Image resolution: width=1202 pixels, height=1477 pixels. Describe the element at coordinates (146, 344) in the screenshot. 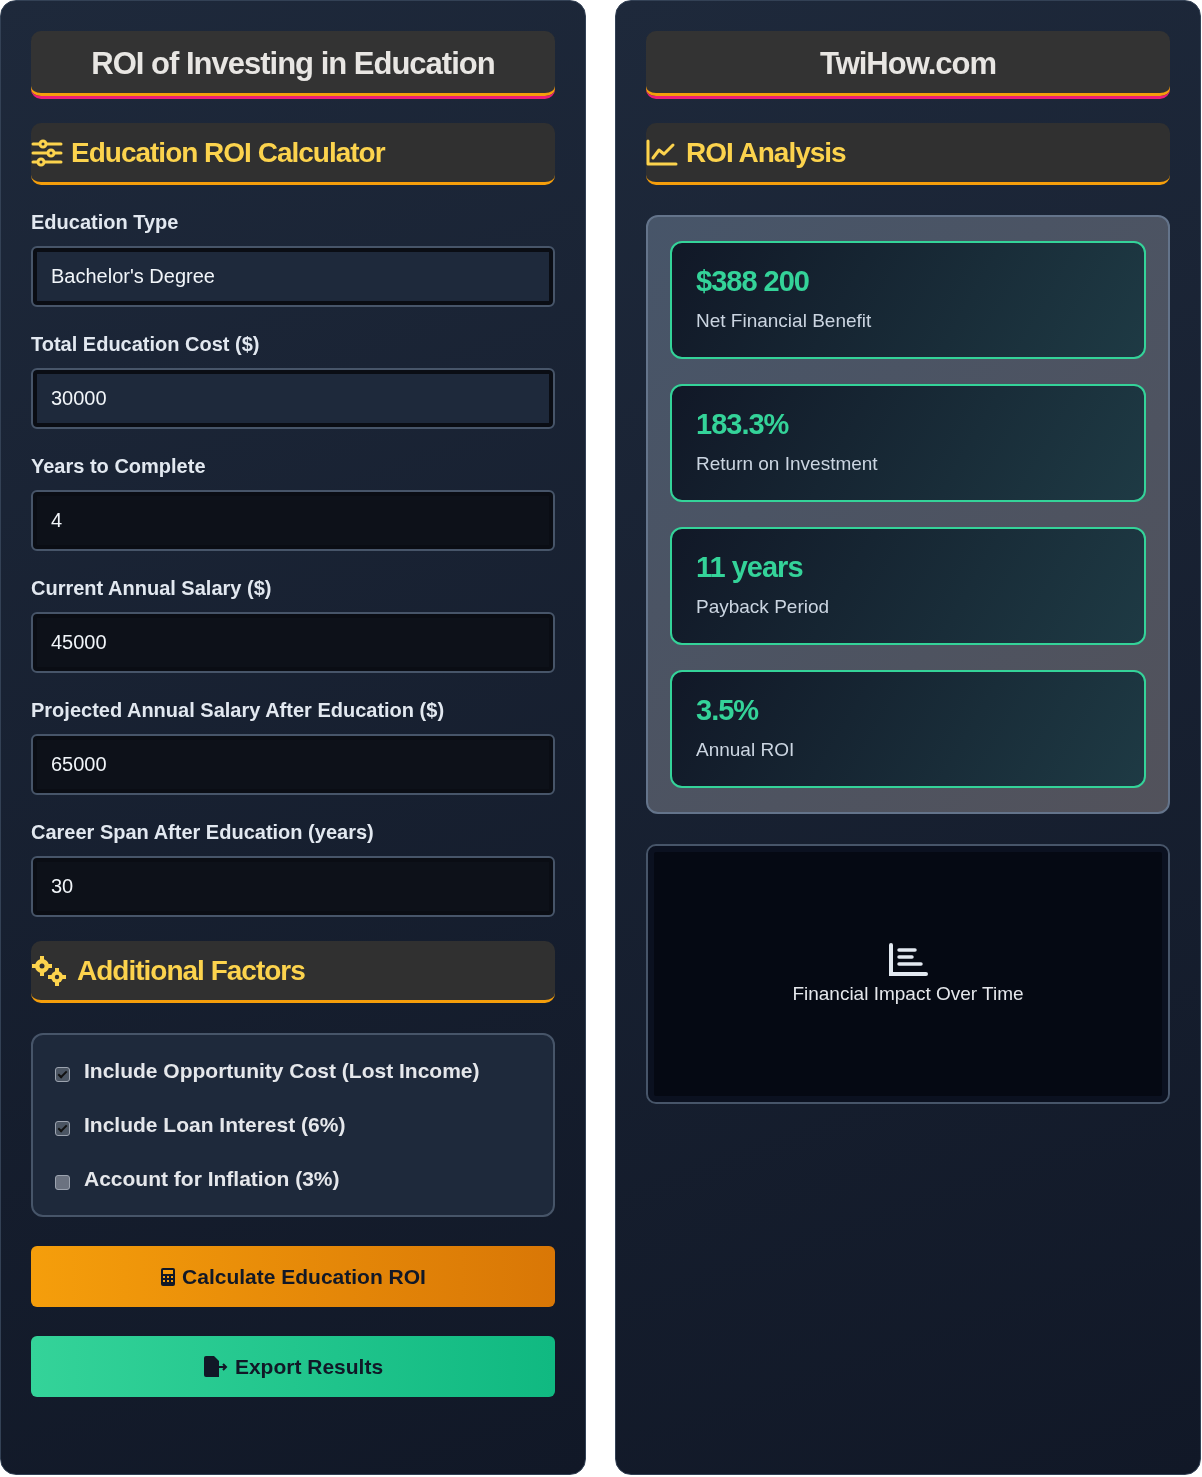

I see `field-label: Total Education Cost ($)` at that location.